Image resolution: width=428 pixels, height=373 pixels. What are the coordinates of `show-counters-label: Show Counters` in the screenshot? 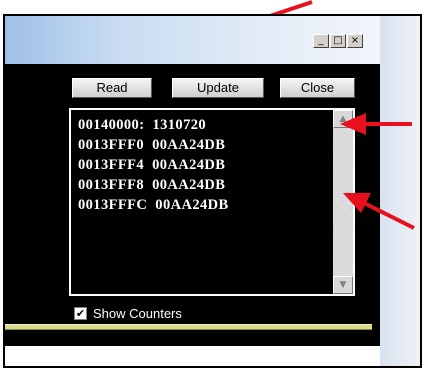 It's located at (137, 313).